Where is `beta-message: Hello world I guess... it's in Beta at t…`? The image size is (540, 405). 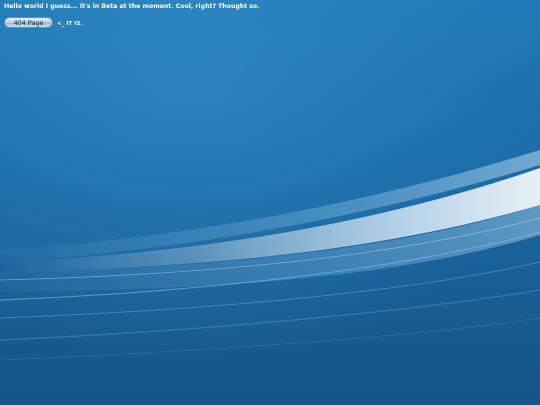 beta-message: Hello world I guess... it's in Beta at t… is located at coordinates (132, 6).